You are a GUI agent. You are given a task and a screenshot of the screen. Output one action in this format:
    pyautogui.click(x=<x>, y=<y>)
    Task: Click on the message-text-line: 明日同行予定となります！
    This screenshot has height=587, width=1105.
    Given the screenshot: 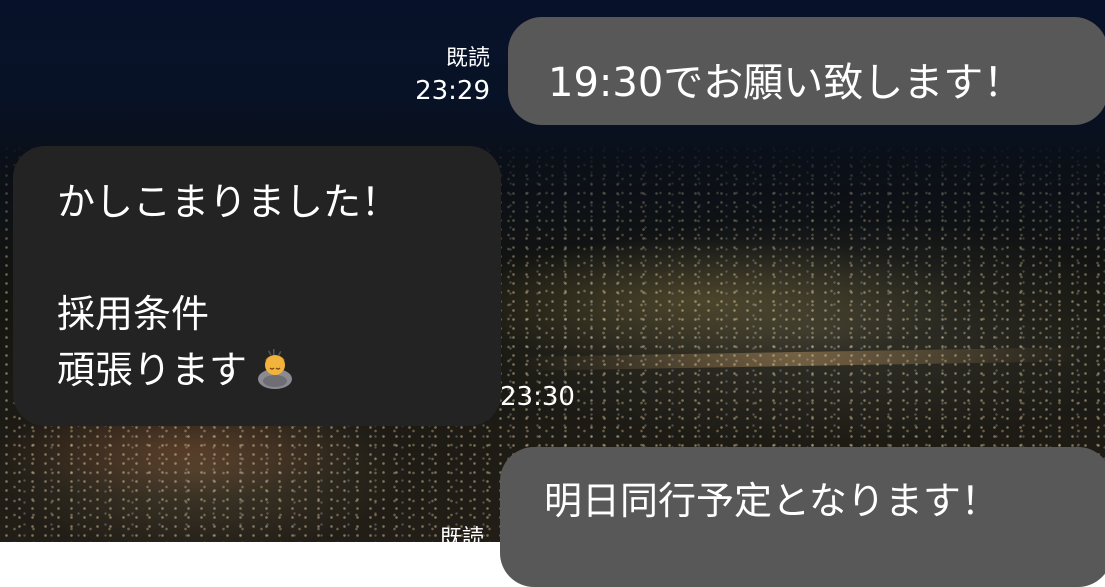 What is the action you would take?
    pyautogui.click(x=771, y=501)
    